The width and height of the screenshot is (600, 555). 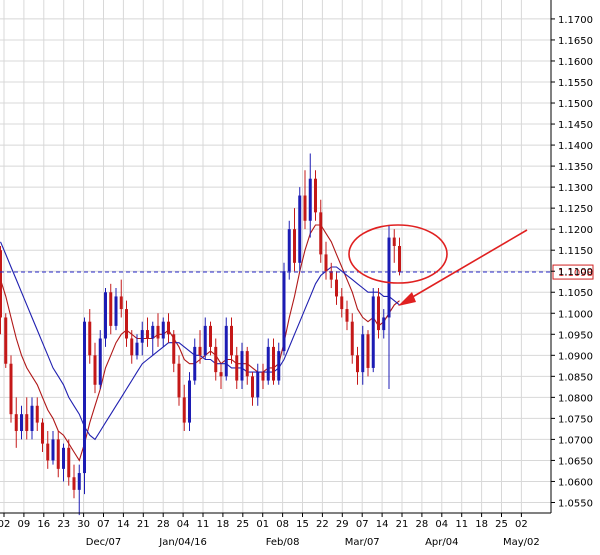 I want to click on x-tick-label: 02, so click(x=5, y=524).